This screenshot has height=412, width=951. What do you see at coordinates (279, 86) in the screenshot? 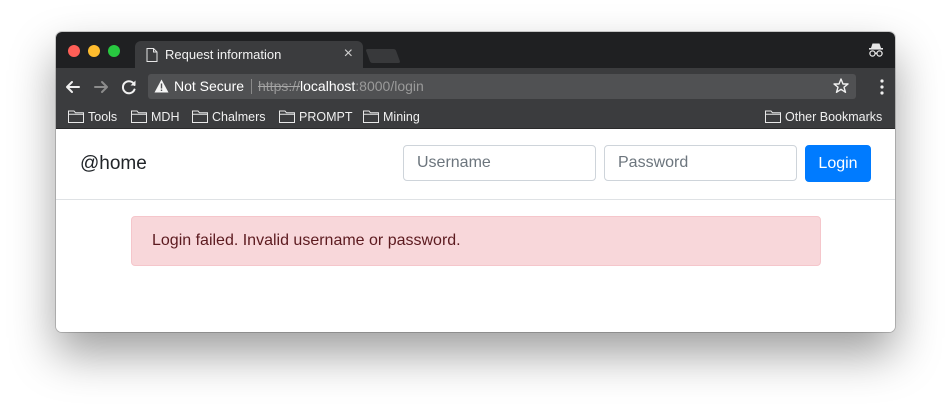
I see `url-scheme: https://` at bounding box center [279, 86].